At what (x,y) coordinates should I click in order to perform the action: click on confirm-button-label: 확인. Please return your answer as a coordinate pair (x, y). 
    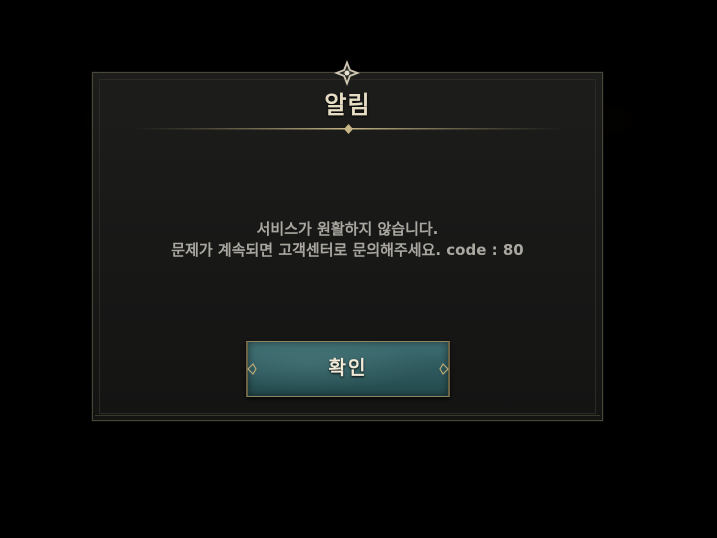
    Looking at the image, I should click on (348, 368).